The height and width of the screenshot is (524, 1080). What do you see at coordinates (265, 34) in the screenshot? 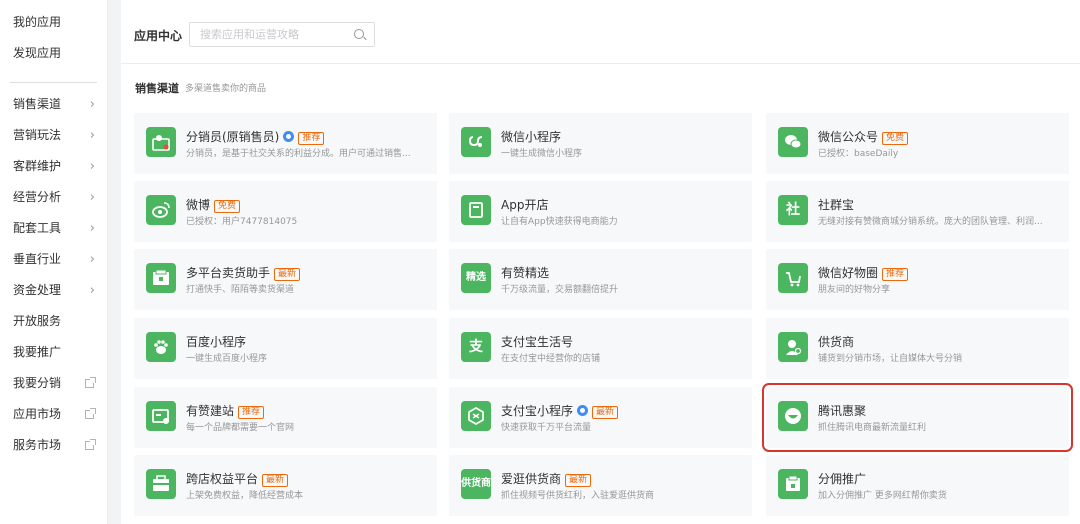
I see `search-input` at bounding box center [265, 34].